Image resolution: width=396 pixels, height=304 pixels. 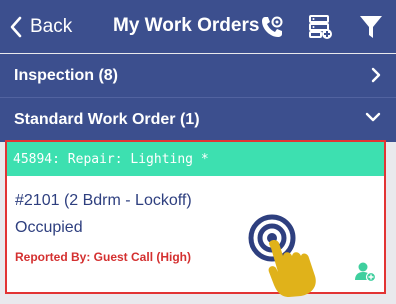 What do you see at coordinates (16, 27) in the screenshot?
I see `chevron-left-icon` at bounding box center [16, 27].